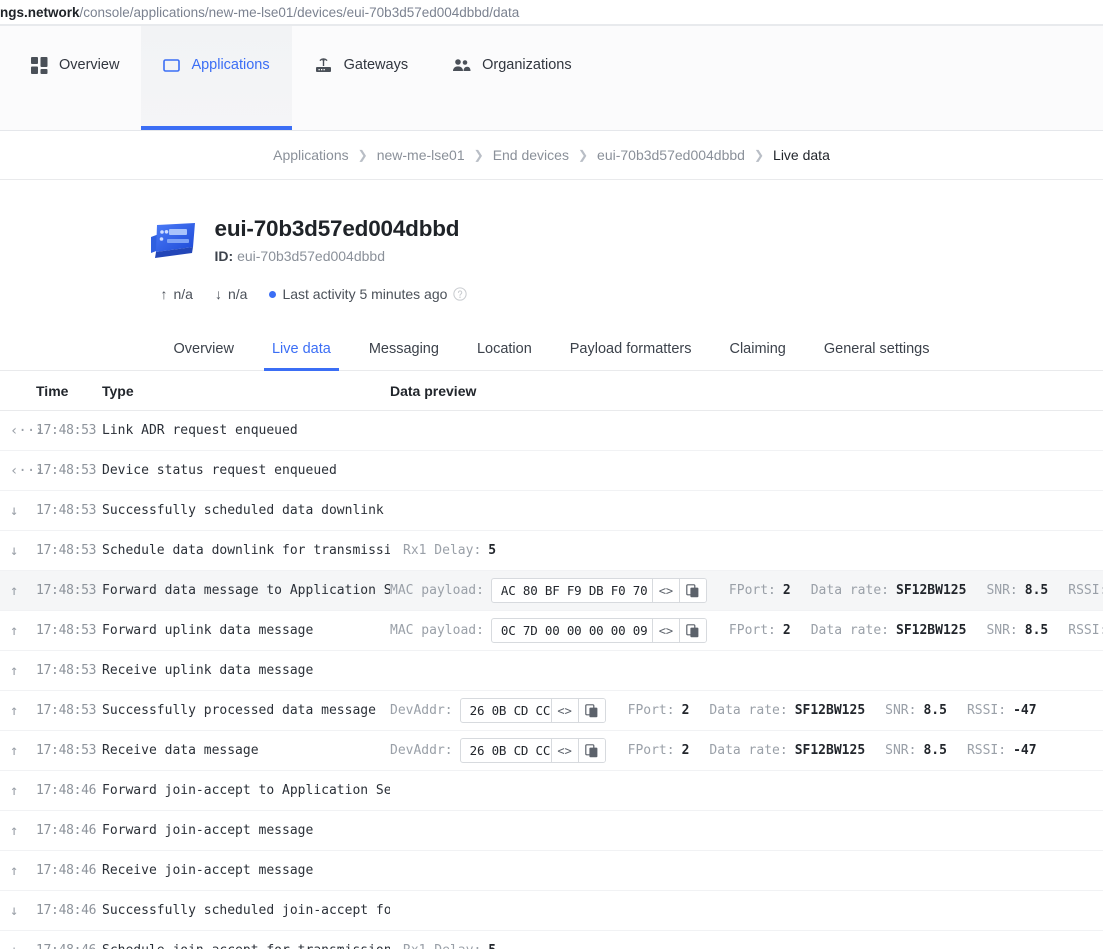  What do you see at coordinates (219, 470) in the screenshot?
I see `row-type: Device status request enqueued` at bounding box center [219, 470].